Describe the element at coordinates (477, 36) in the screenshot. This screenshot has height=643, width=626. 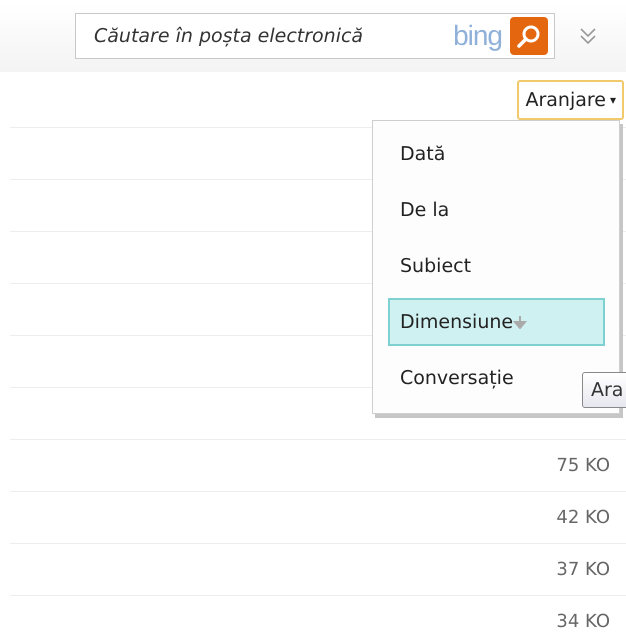
I see `search-logo: bing` at that location.